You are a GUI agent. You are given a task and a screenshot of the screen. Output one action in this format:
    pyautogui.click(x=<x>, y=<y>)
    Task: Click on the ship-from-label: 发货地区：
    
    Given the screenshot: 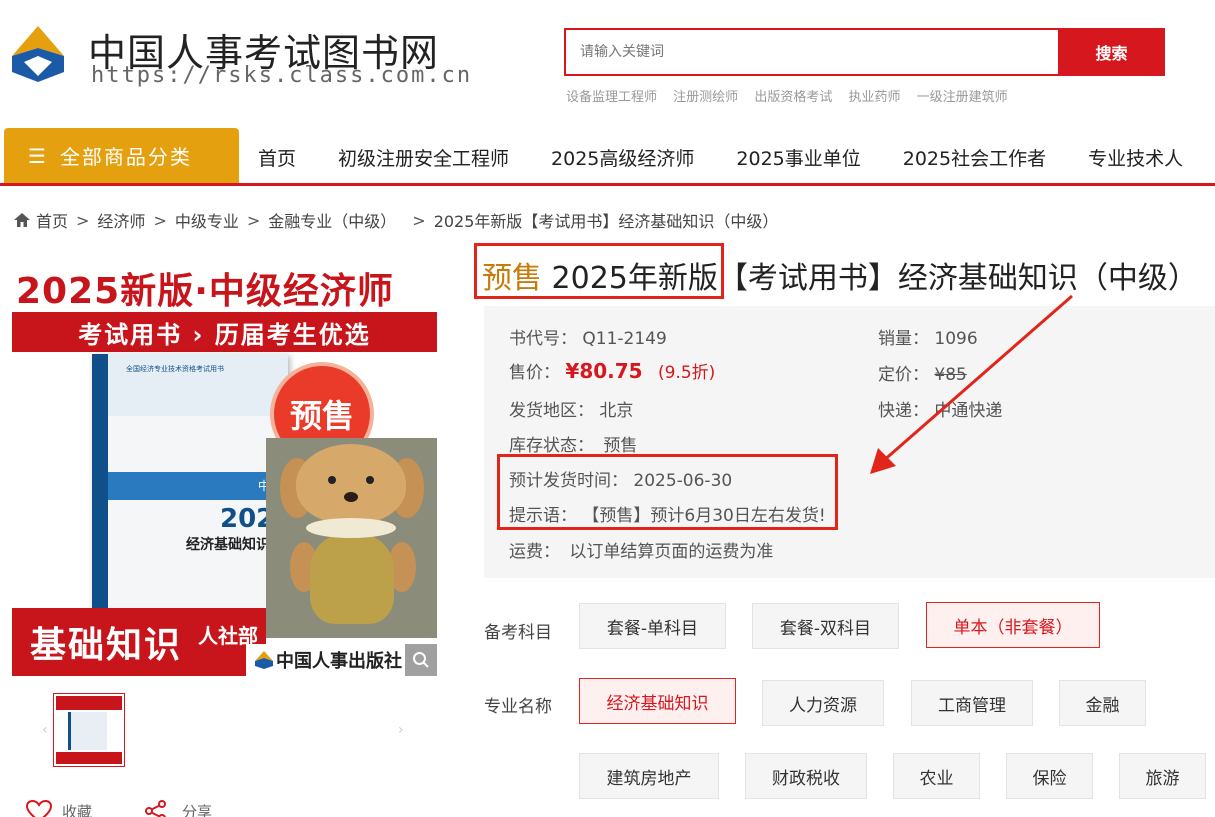 What is the action you would take?
    pyautogui.click(x=551, y=411)
    